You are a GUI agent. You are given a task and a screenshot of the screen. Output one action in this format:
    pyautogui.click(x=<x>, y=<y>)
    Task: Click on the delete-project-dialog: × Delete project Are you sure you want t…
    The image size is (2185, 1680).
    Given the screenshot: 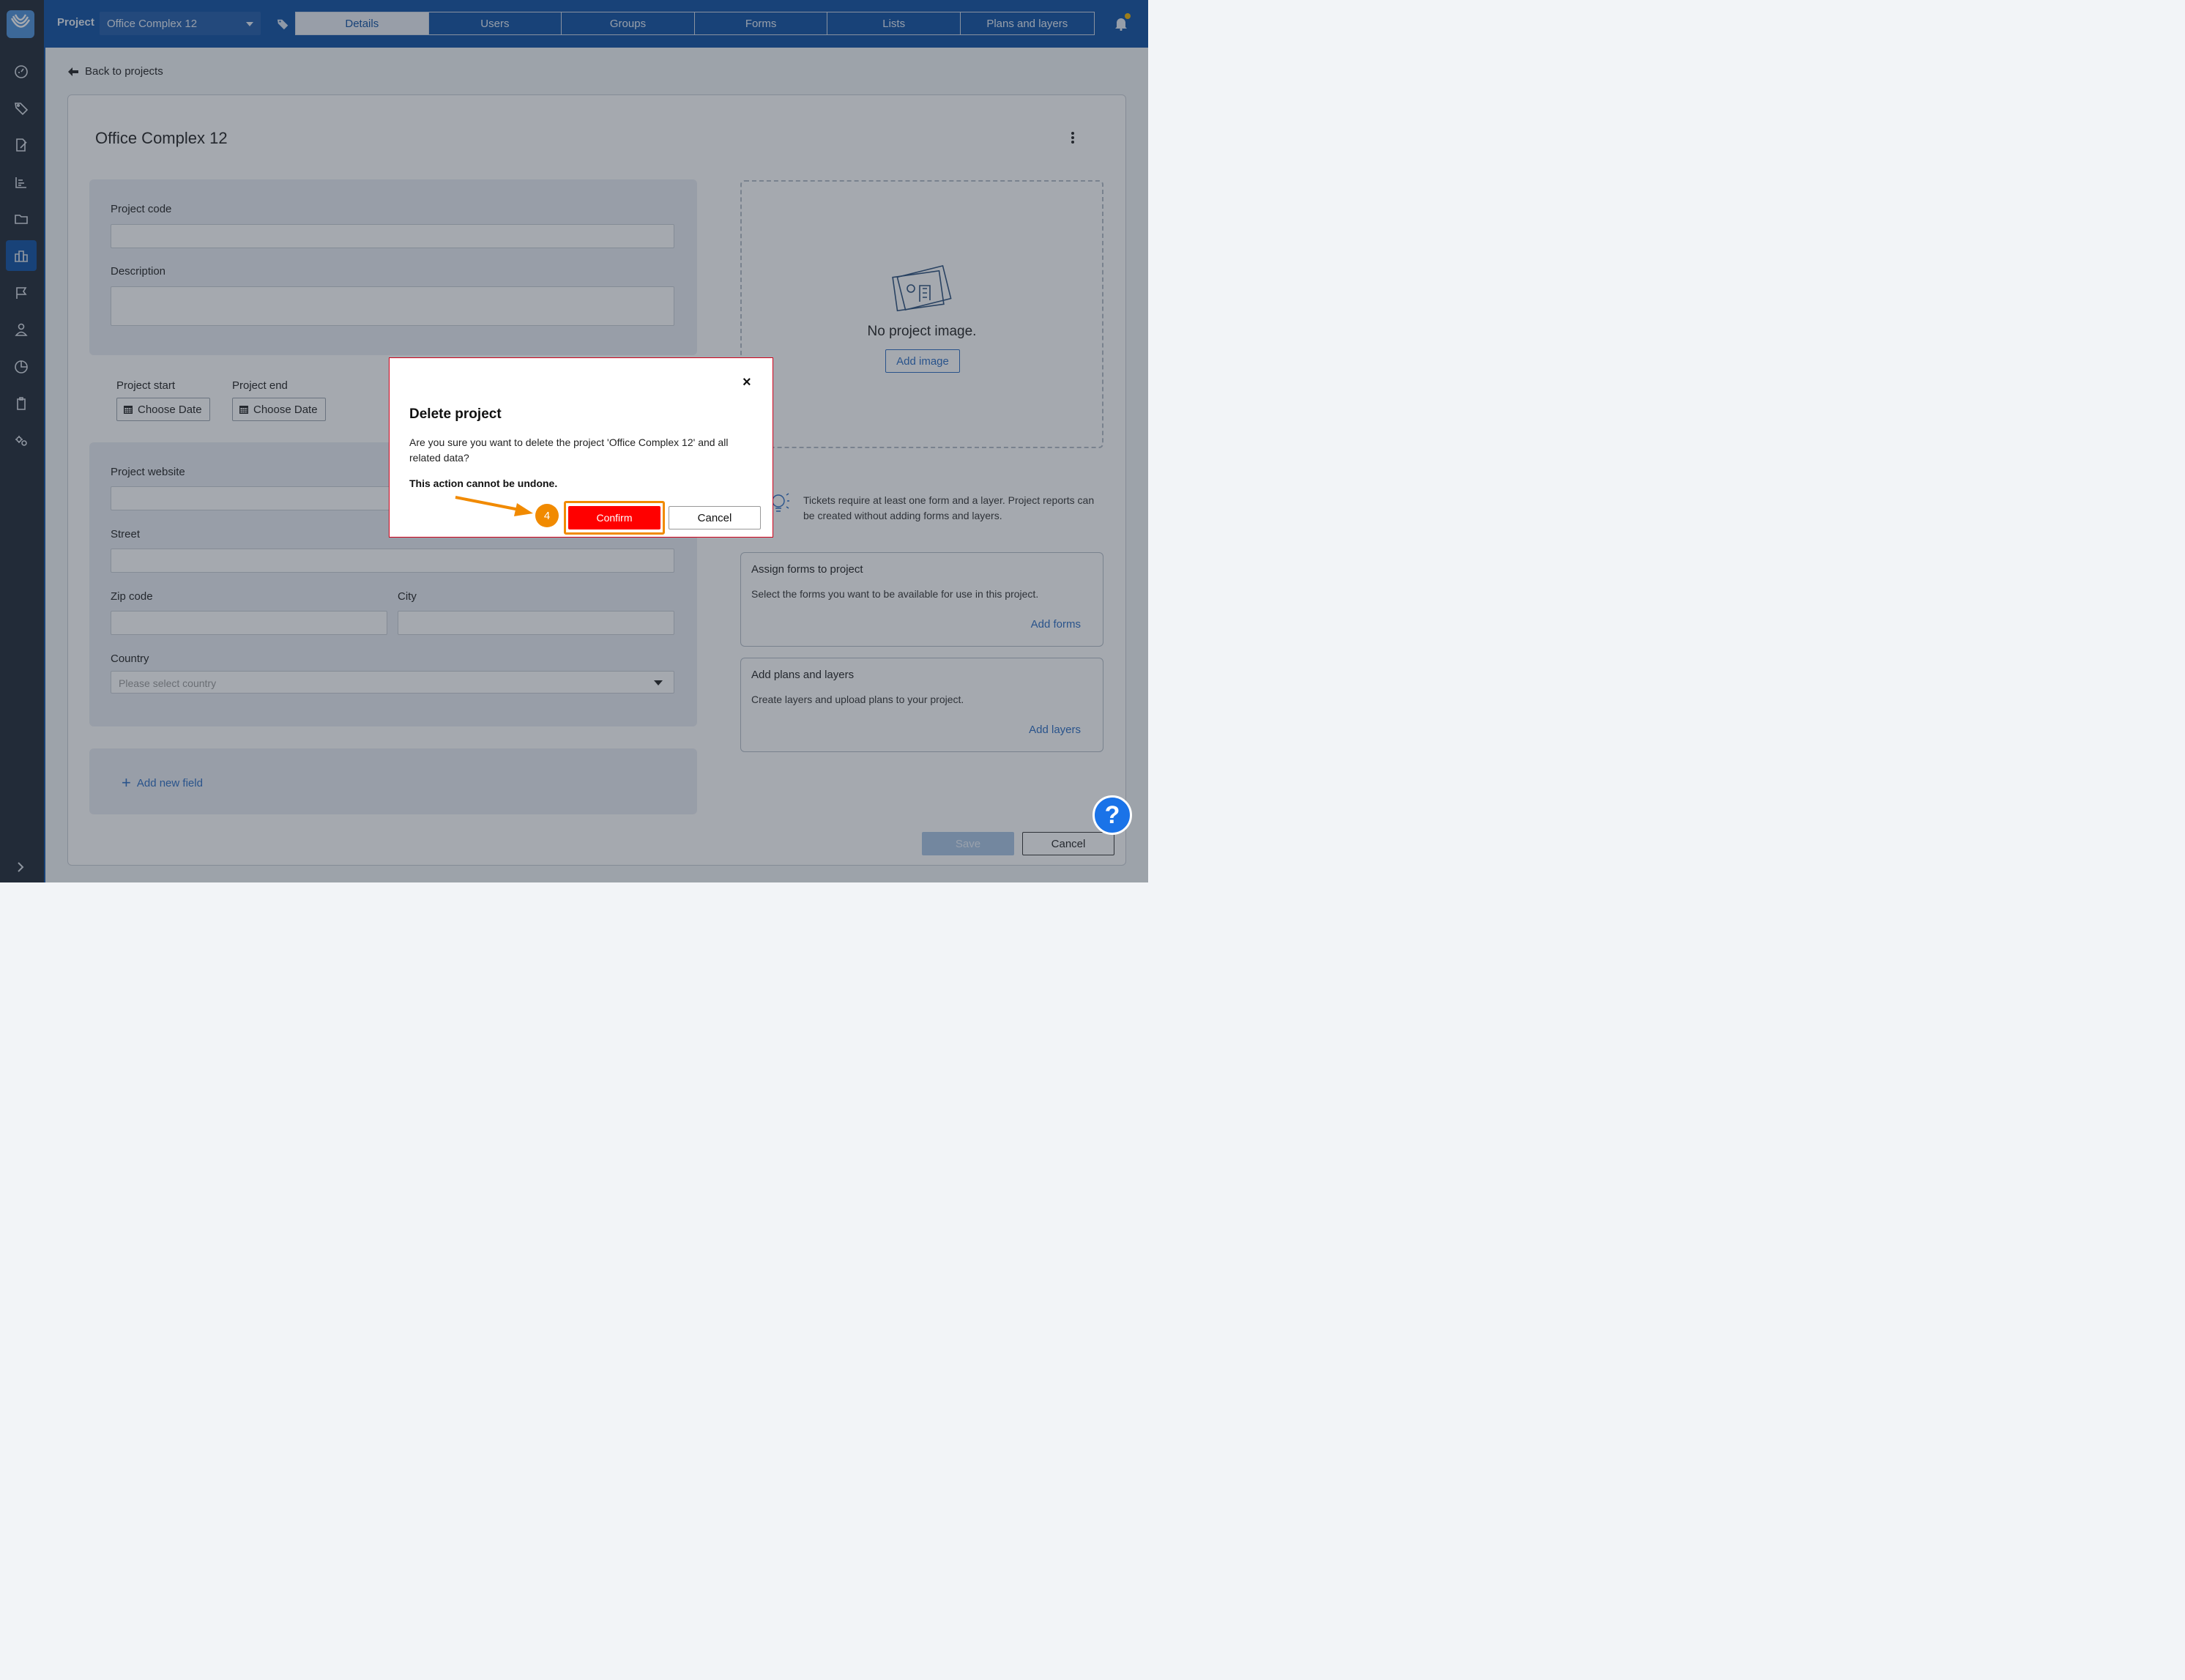 What is the action you would take?
    pyautogui.click(x=581, y=448)
    